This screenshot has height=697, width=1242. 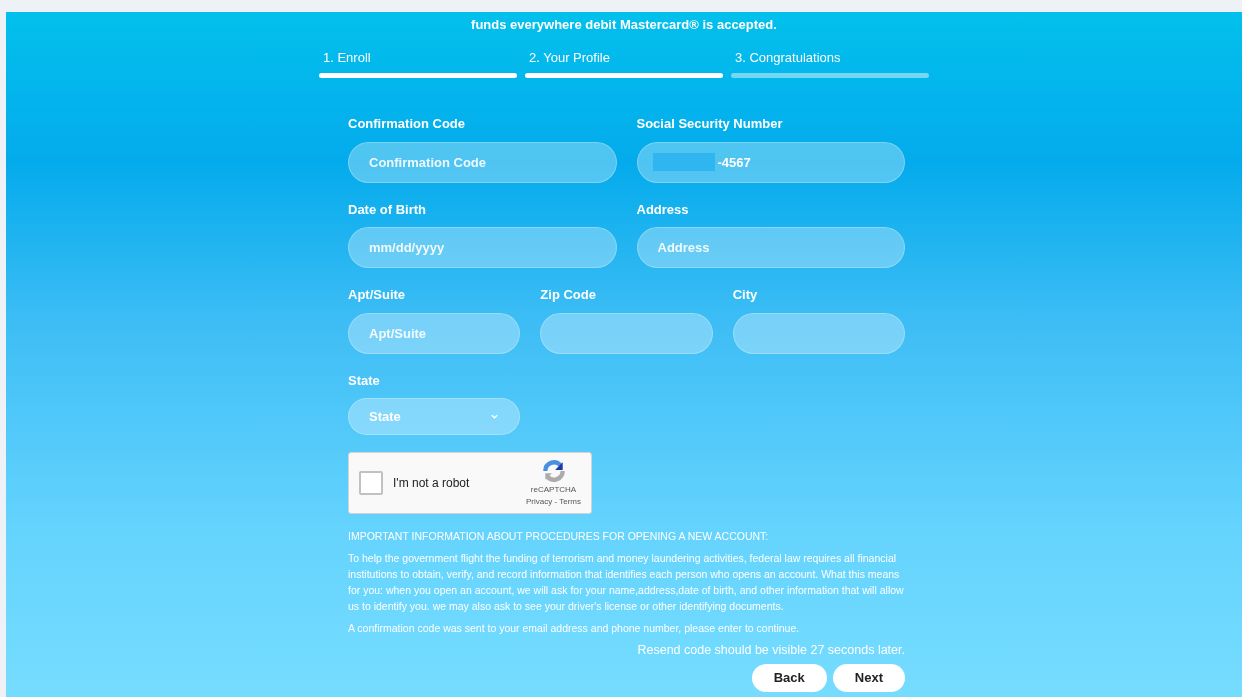 I want to click on step-label: 3. Congratulations, so click(x=788, y=57).